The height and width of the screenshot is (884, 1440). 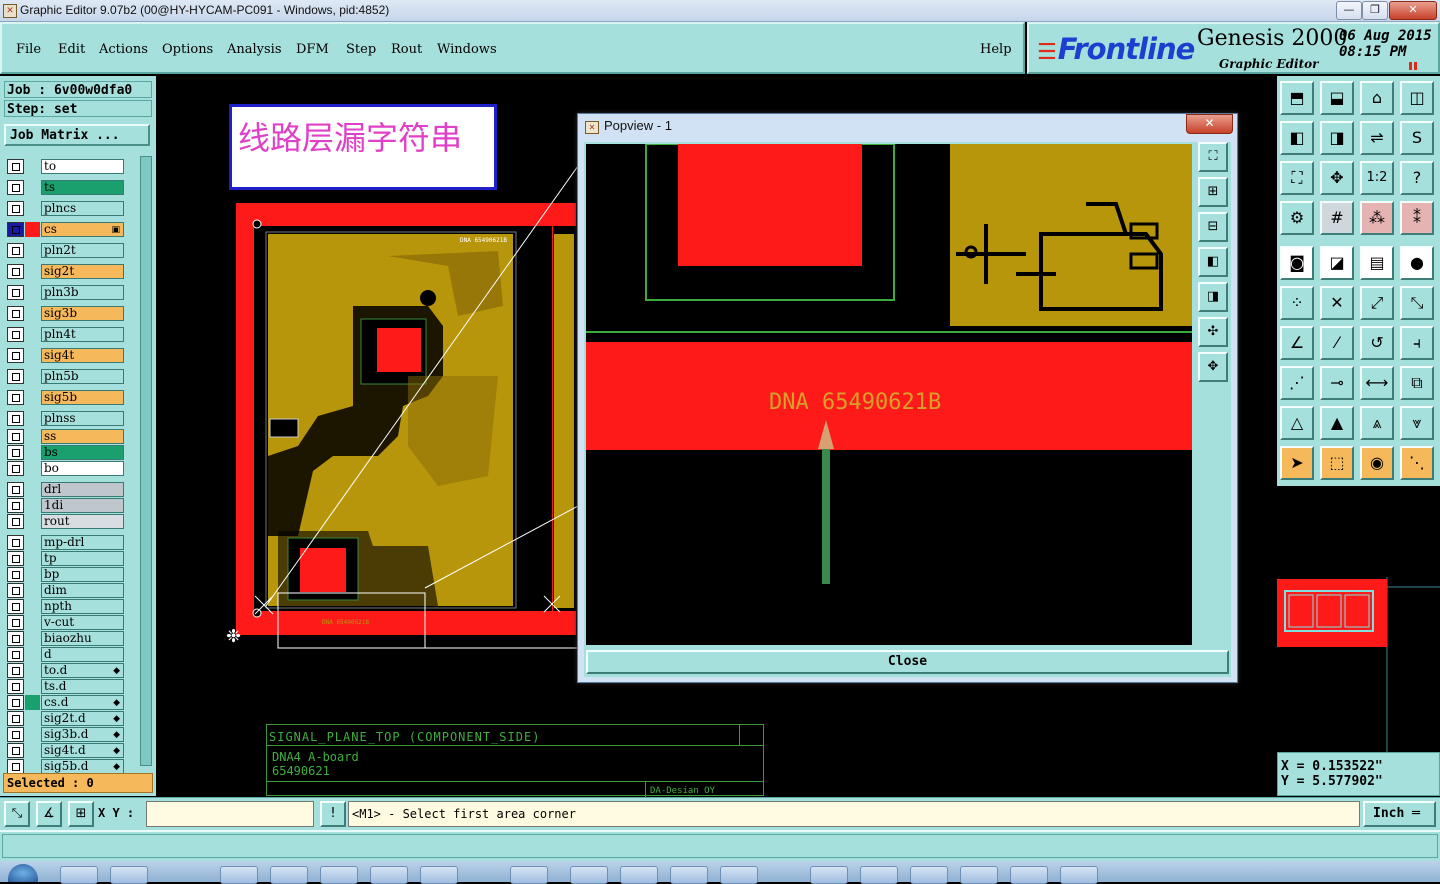 I want to click on arrow-up-icon: ⩓, so click(x=1377, y=423).